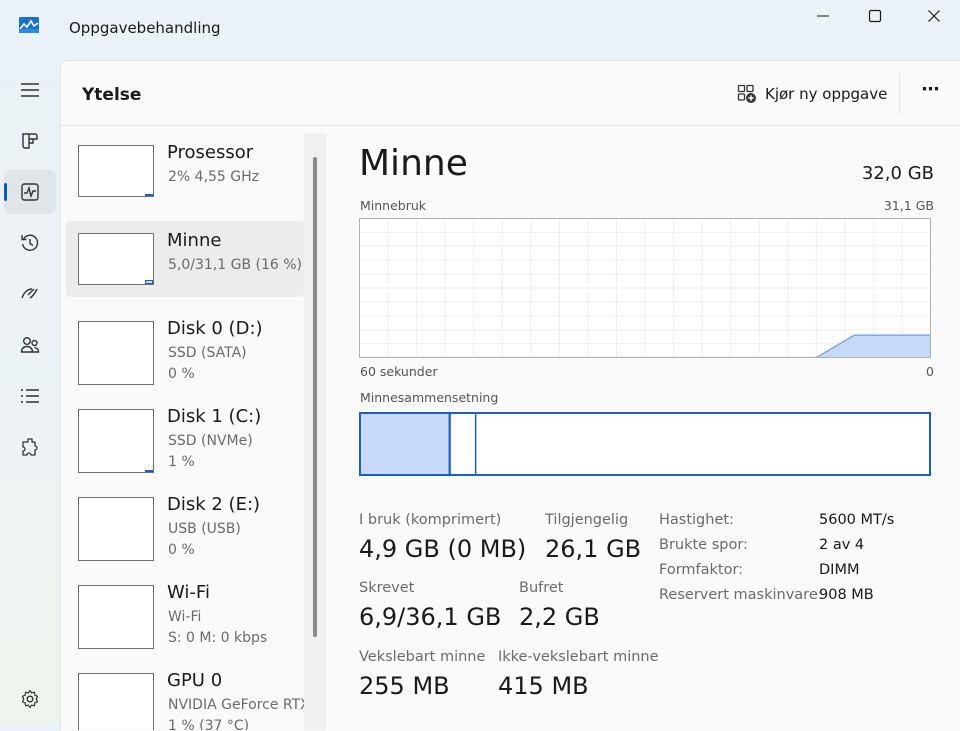 This screenshot has width=960, height=731. Describe the element at coordinates (315, 397) in the screenshot. I see `scrollbar-thumb` at that location.